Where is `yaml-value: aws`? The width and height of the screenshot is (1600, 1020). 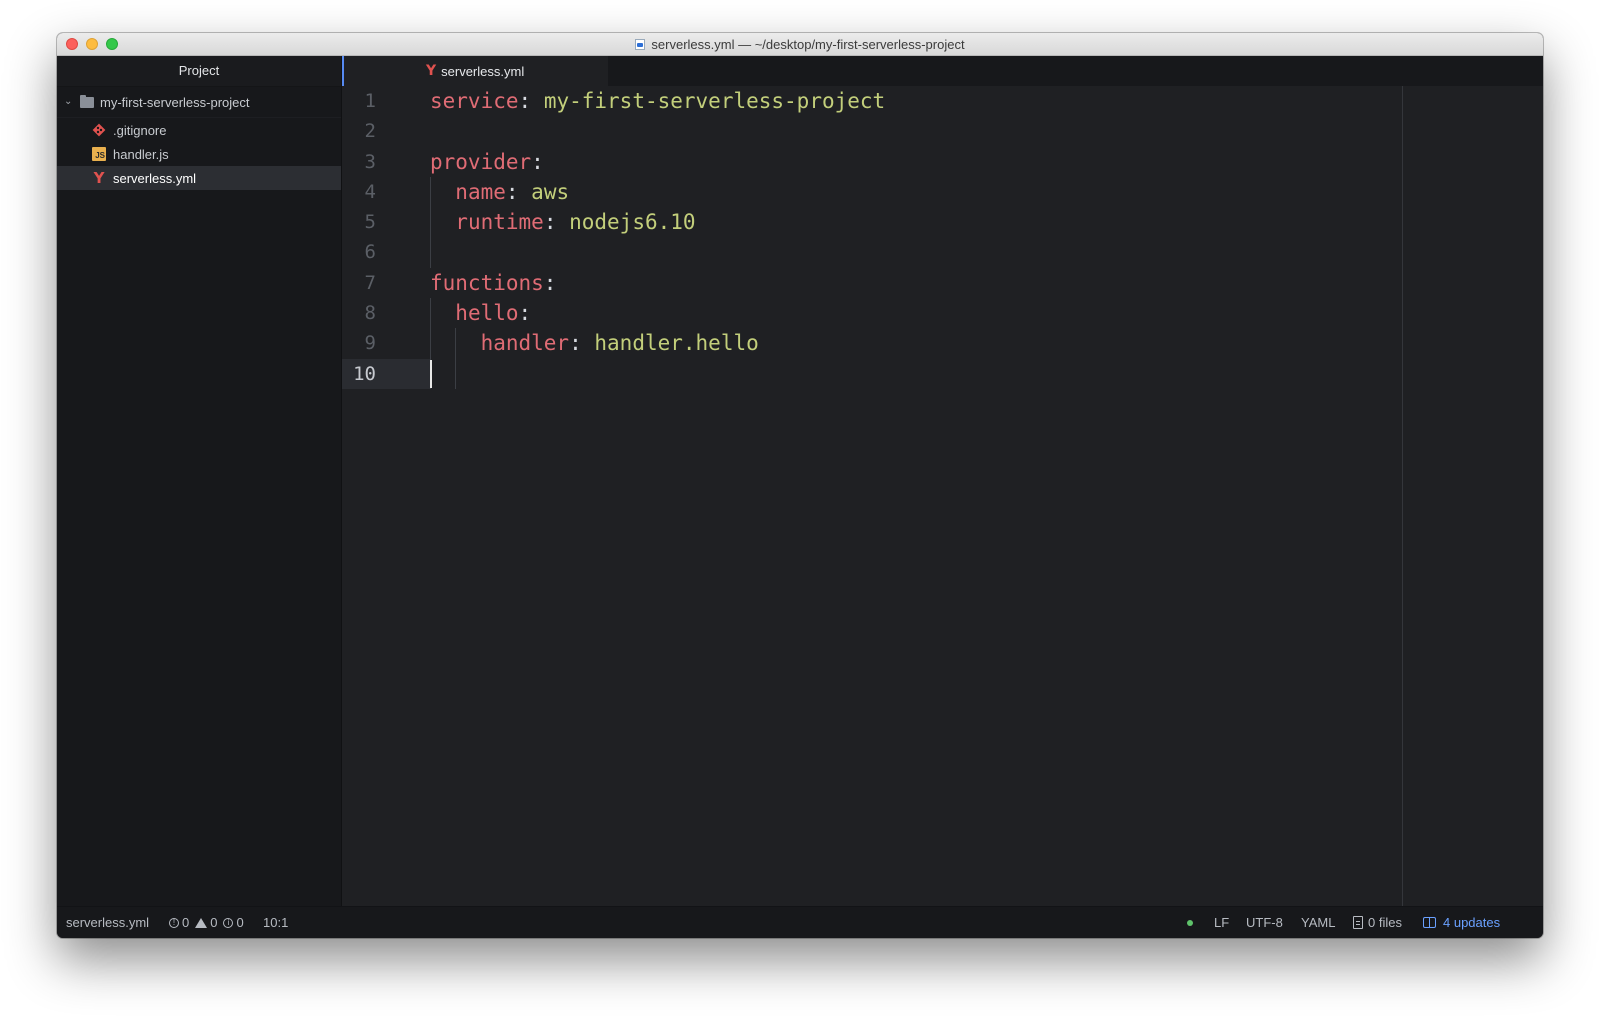 yaml-value: aws is located at coordinates (544, 191).